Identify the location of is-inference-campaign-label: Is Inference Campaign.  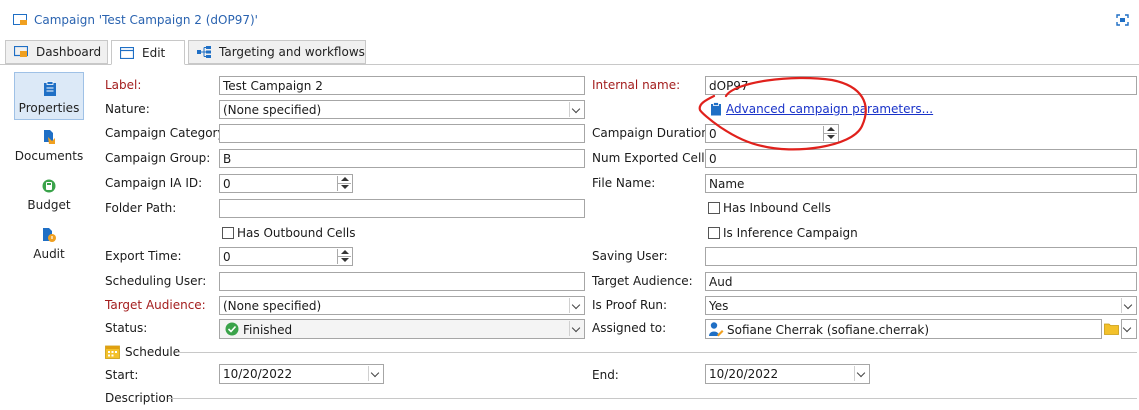
(790, 233).